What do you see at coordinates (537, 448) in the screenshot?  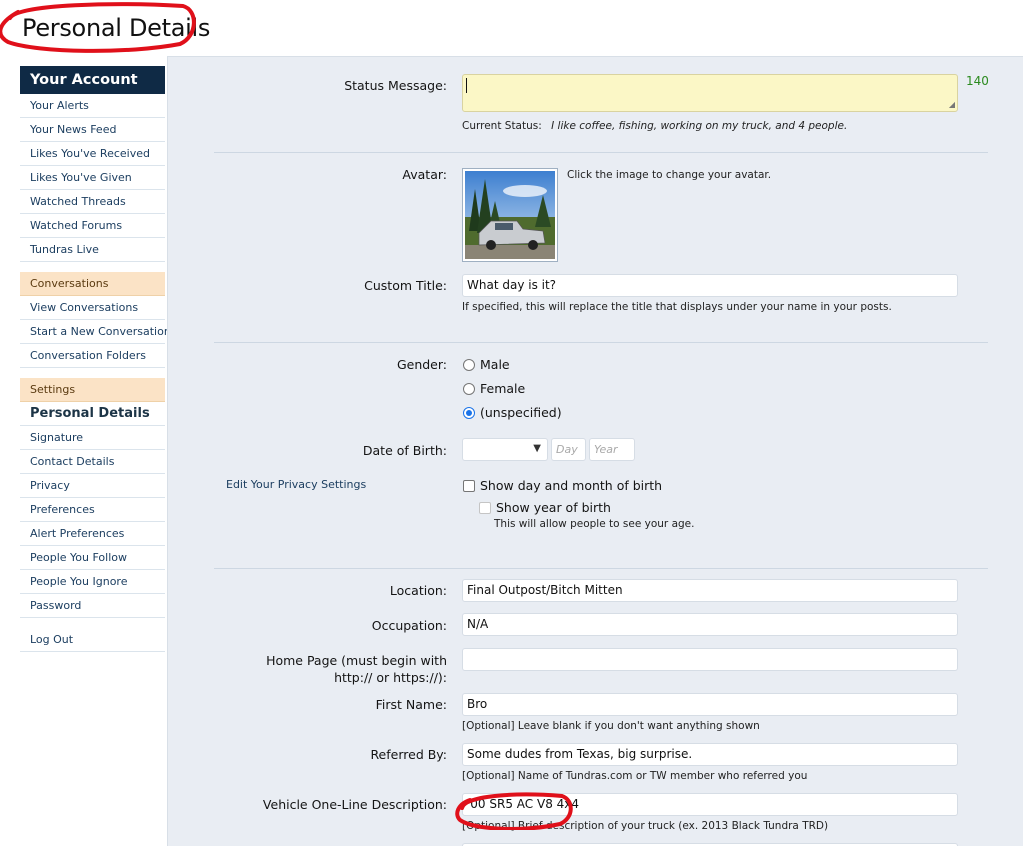 I see `chevron-down-icon: ▼` at bounding box center [537, 448].